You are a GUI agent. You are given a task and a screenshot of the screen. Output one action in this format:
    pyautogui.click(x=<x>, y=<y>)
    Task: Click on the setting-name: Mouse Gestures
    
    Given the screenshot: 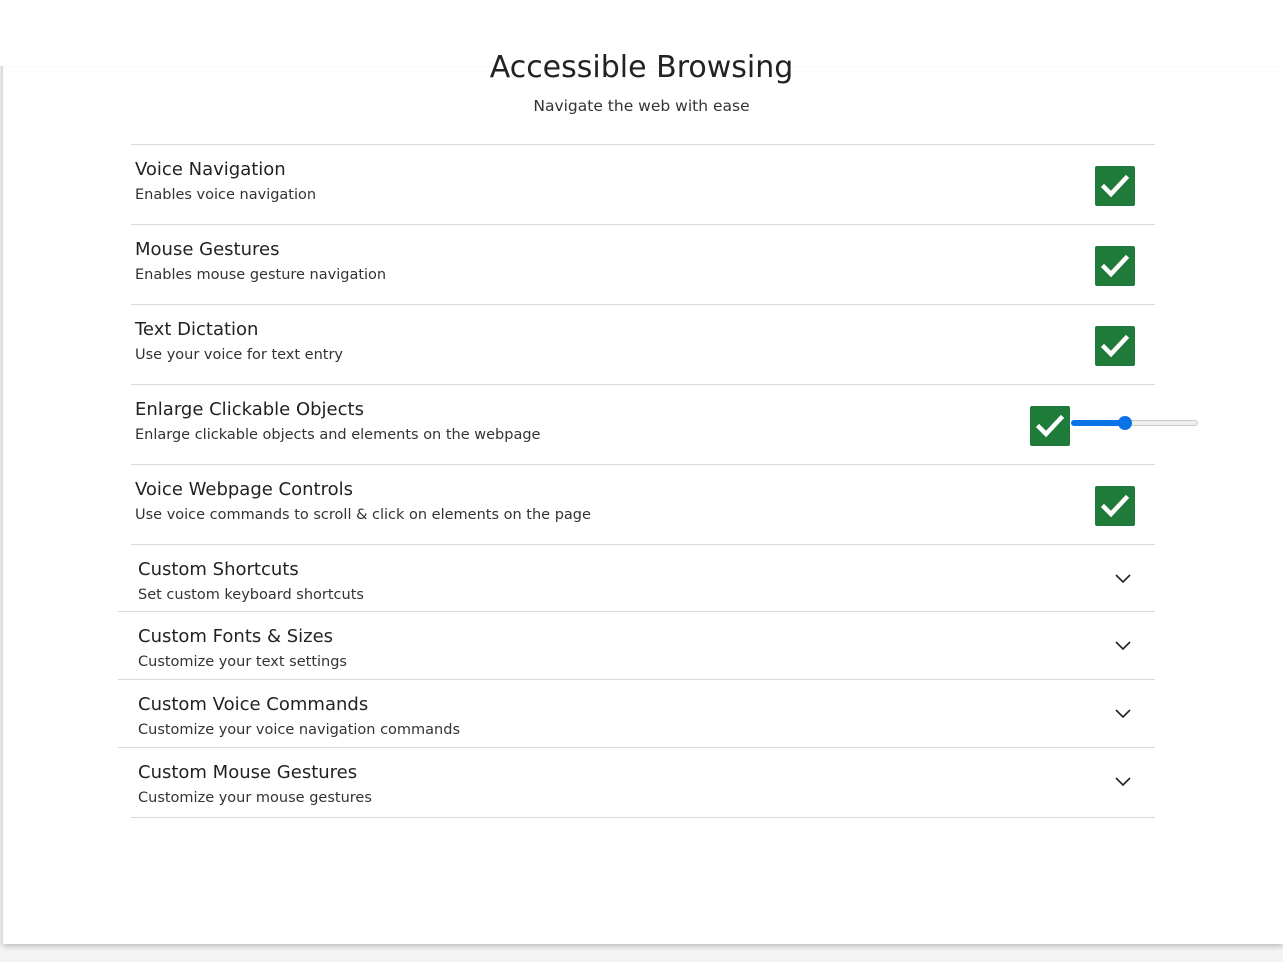 What is the action you would take?
    pyautogui.click(x=207, y=249)
    